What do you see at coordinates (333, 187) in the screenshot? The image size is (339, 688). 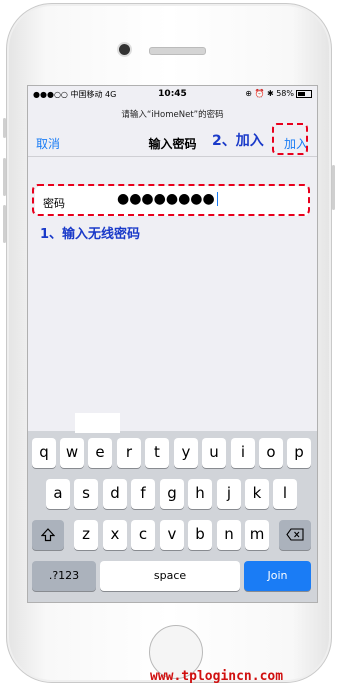 I see `power-button` at bounding box center [333, 187].